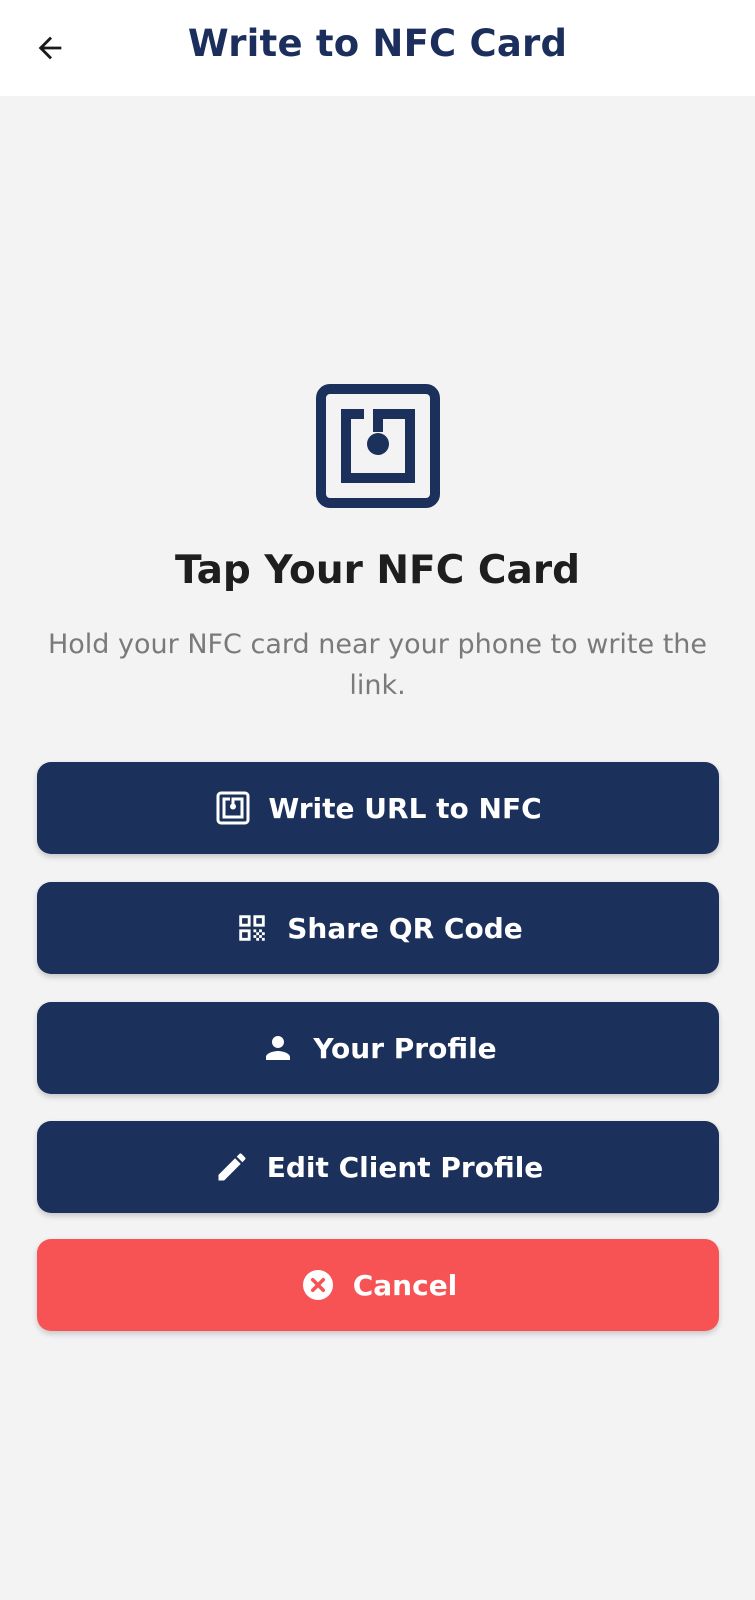 This screenshot has height=1600, width=755. What do you see at coordinates (405, 1048) in the screenshot?
I see `your-profile-label: Your Profile` at bounding box center [405, 1048].